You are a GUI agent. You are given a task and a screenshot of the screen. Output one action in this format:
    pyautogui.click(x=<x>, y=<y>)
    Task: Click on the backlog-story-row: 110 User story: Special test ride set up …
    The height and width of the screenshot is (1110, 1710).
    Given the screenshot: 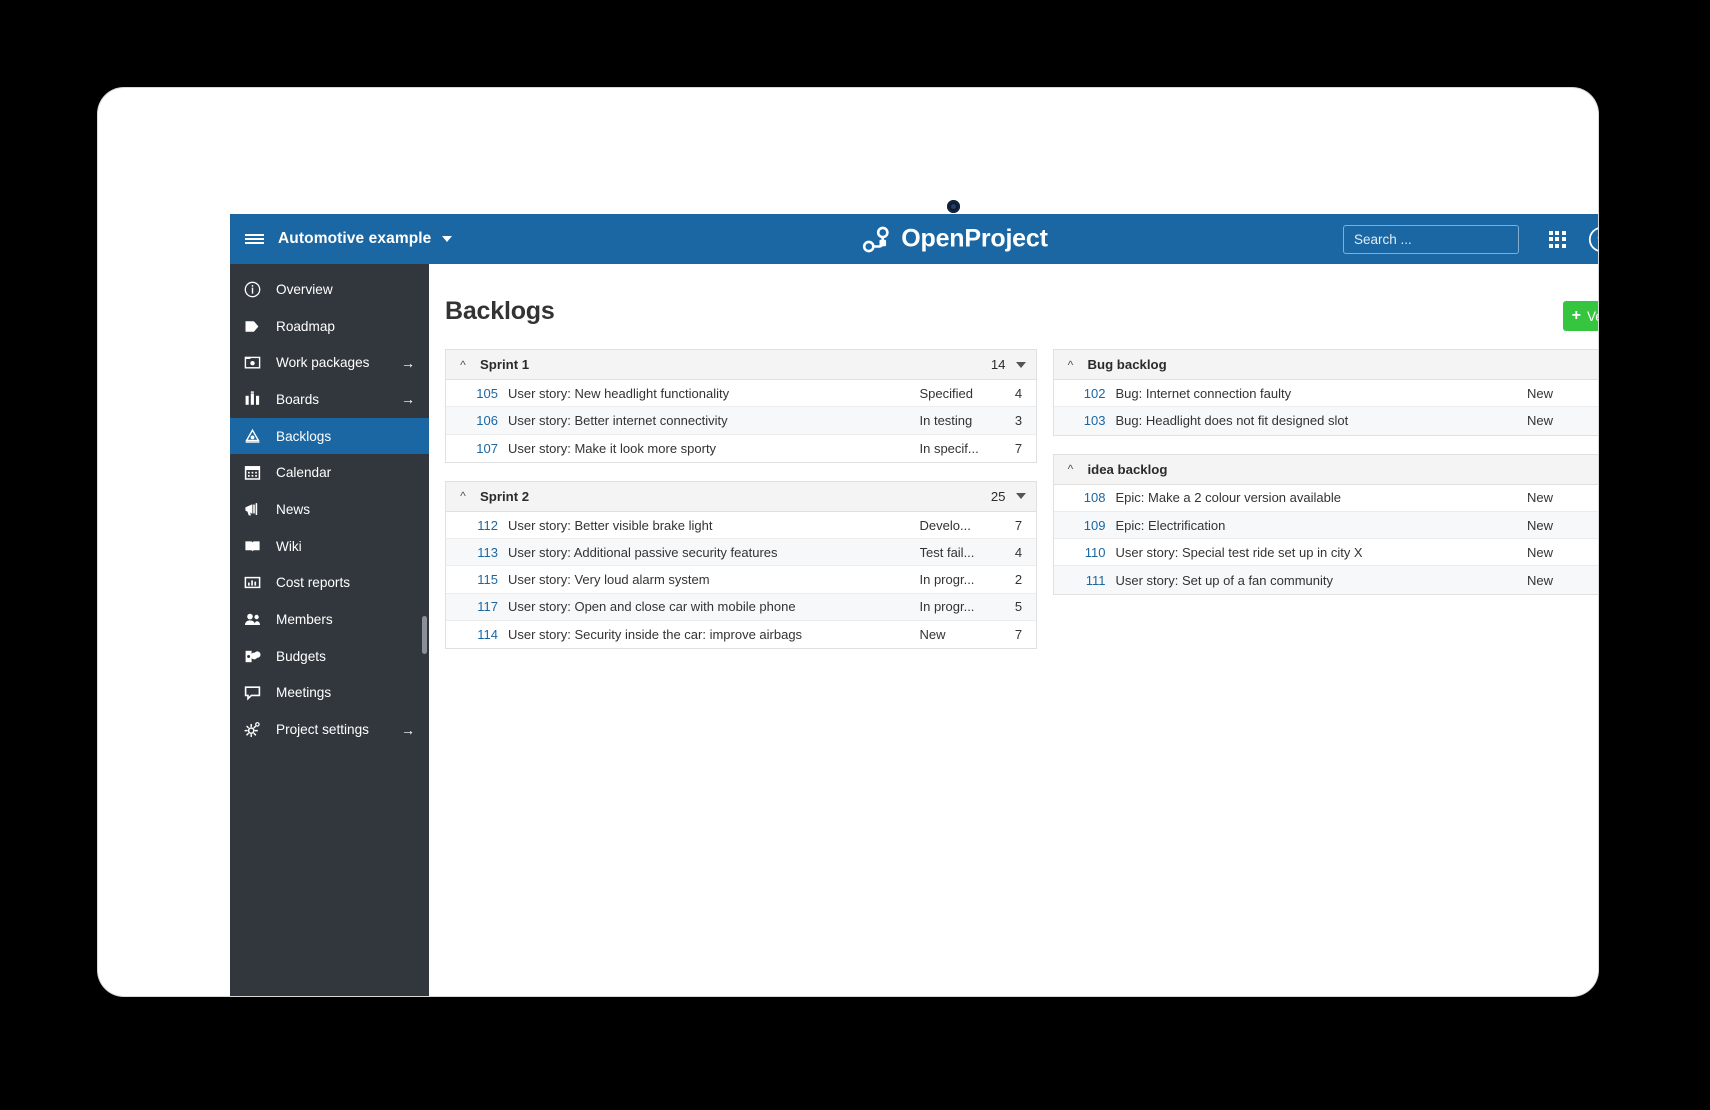 What is the action you would take?
    pyautogui.click(x=1325, y=553)
    